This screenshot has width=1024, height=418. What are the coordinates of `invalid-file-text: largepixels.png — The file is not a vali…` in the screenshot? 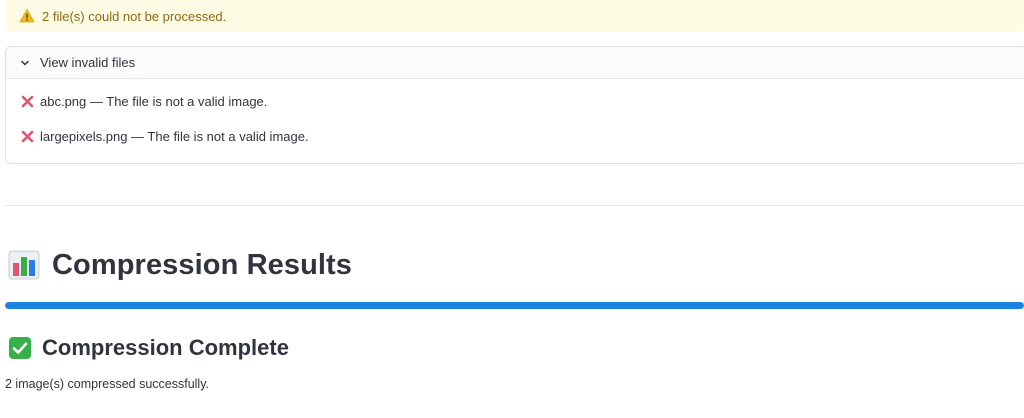 It's located at (174, 136).